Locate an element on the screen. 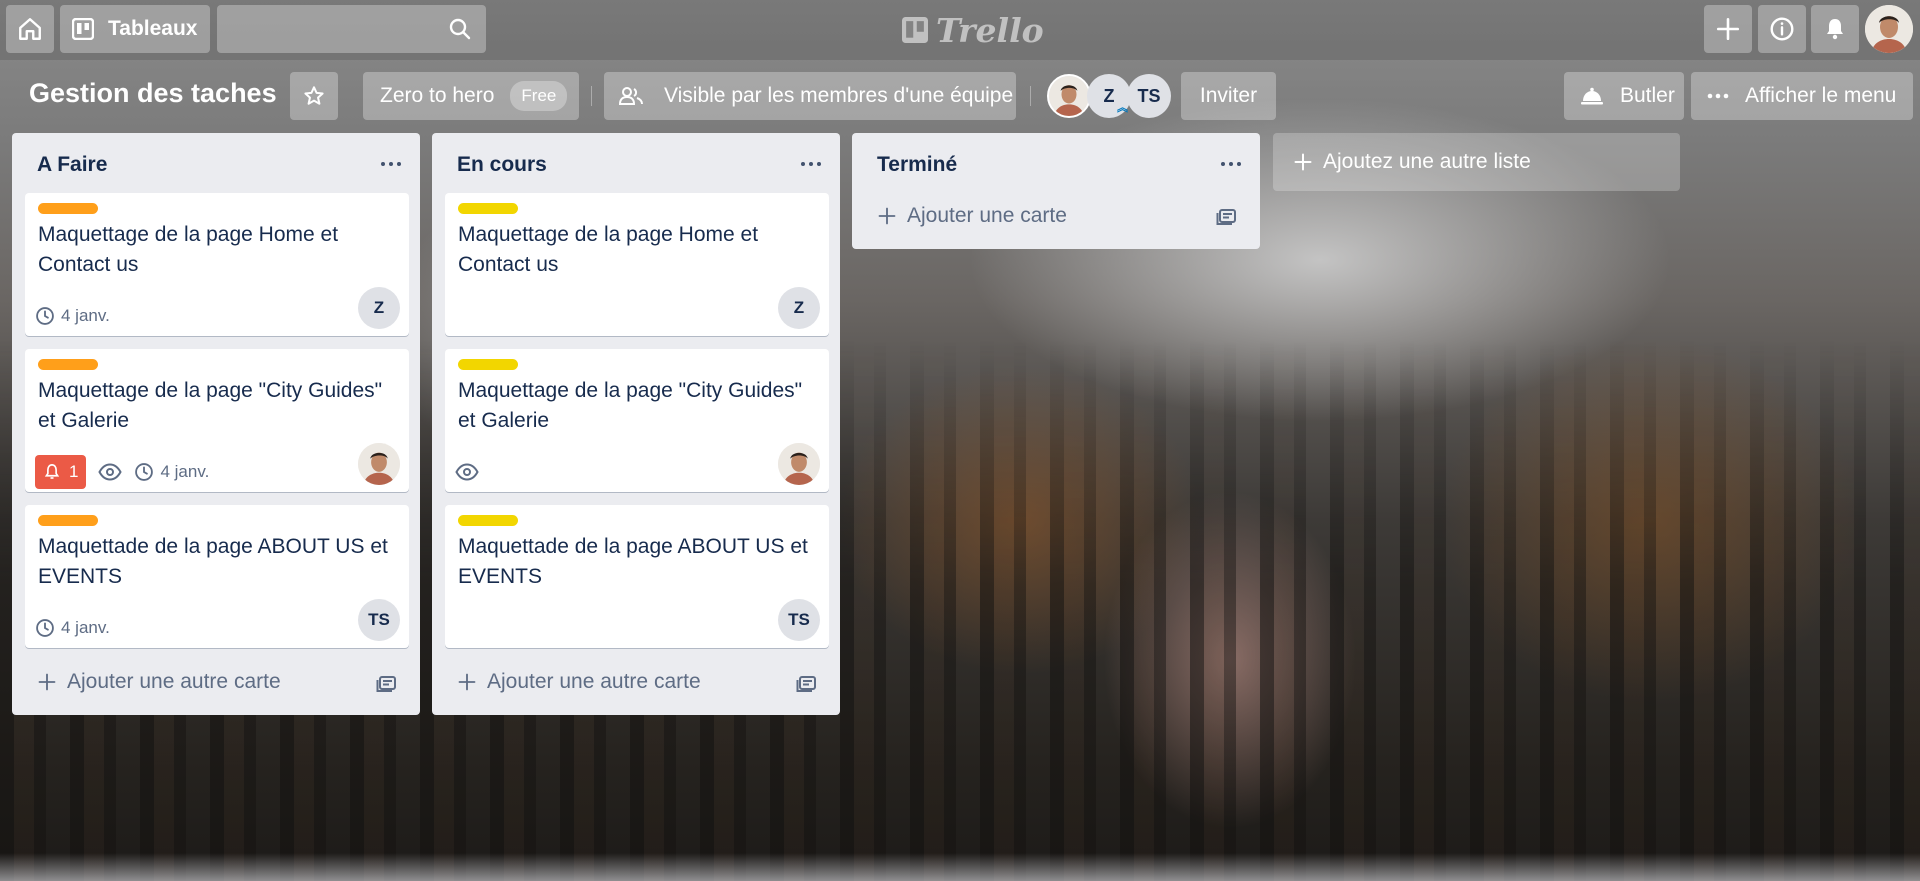 This screenshot has width=1920, height=881. add-list-label: Ajoutez une autre liste is located at coordinates (1427, 161).